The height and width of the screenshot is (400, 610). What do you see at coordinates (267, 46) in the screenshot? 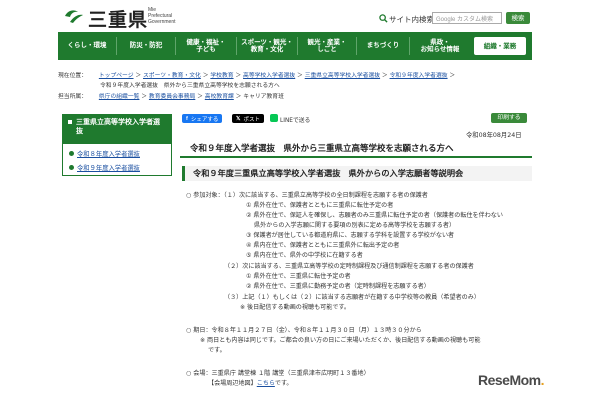
I see `nav-item-sports-education: スポーツ・観光・ 教育・文化` at bounding box center [267, 46].